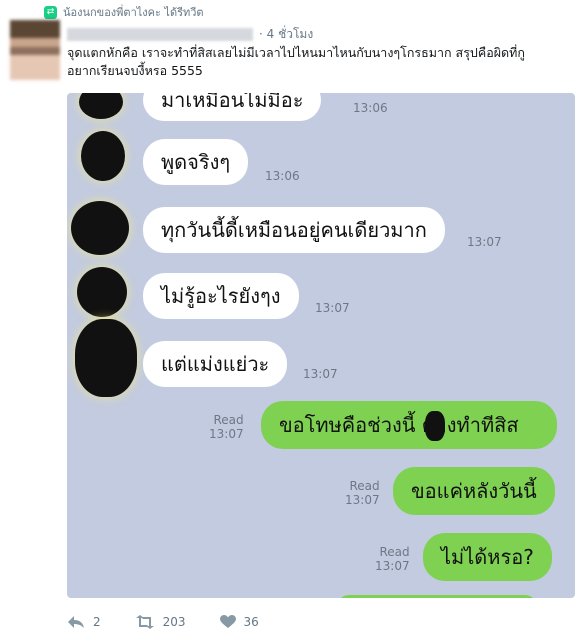 Image resolution: width=586 pixels, height=640 pixels. Describe the element at coordinates (144, 622) in the screenshot. I see `retweet-icon` at that location.